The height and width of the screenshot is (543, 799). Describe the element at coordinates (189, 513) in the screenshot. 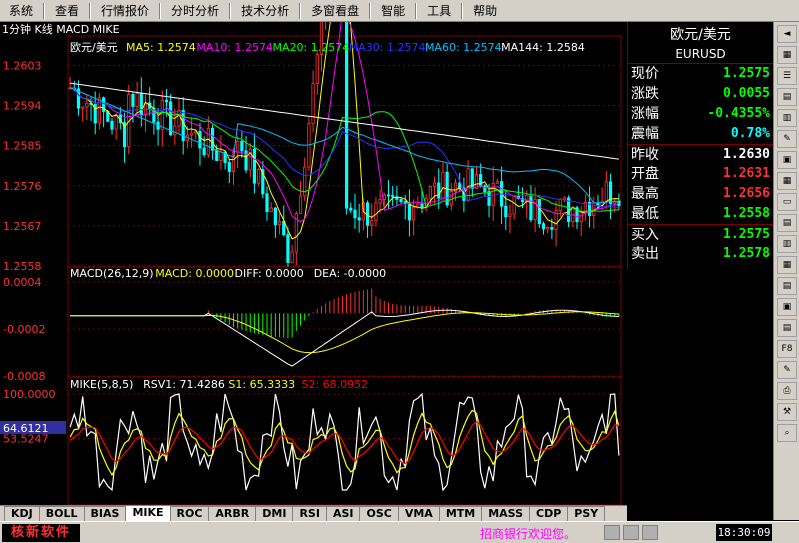

I see `tab-roc: ROC` at that location.